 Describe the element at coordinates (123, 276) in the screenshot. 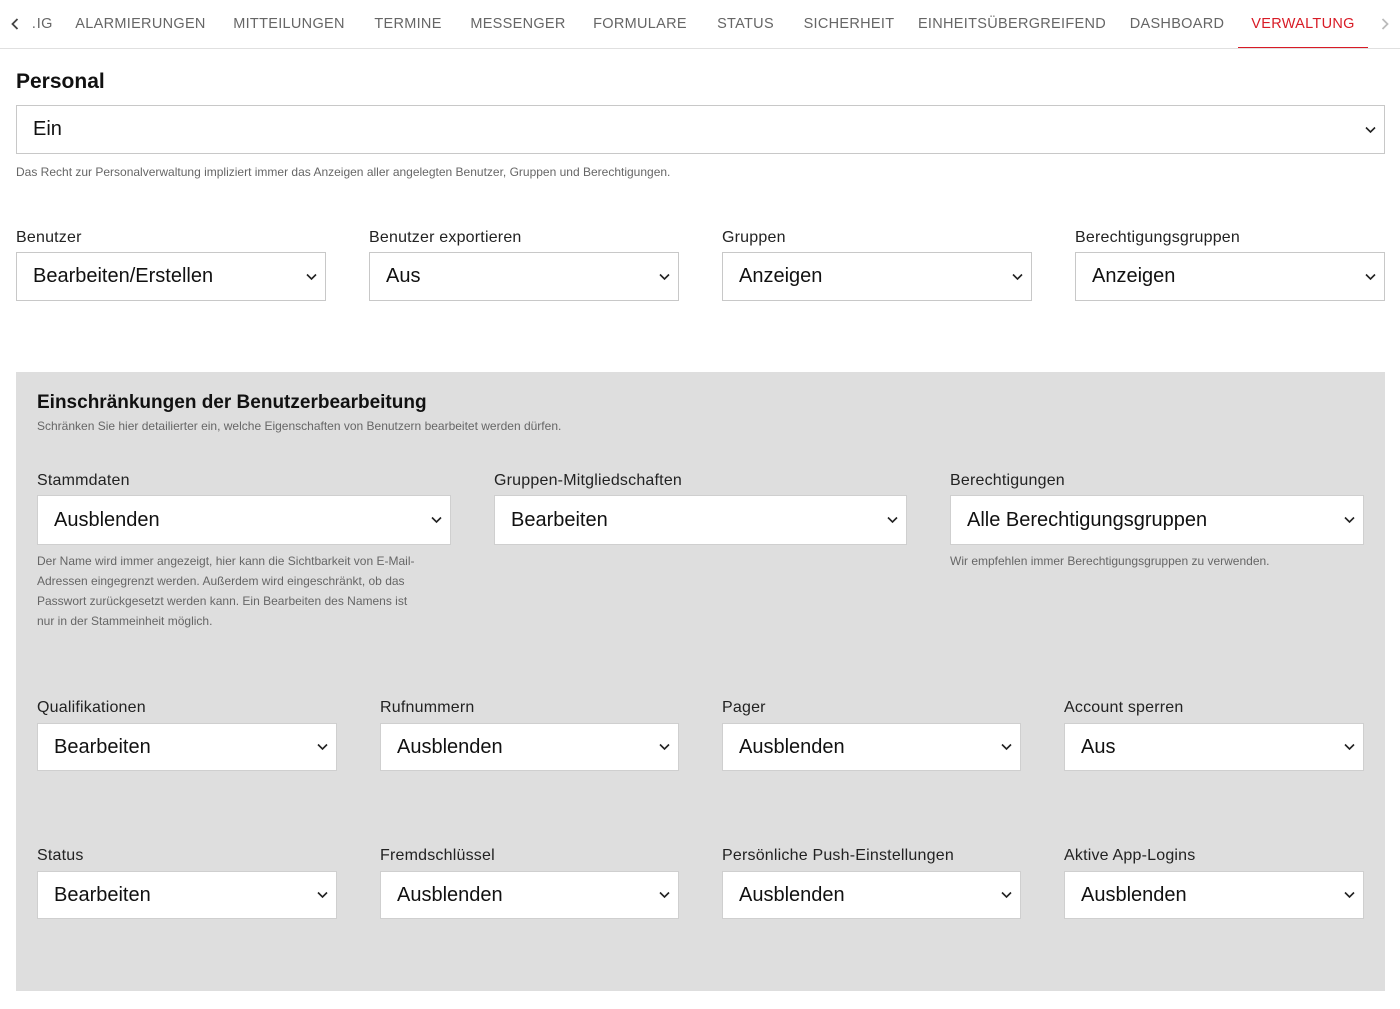

I see `select-value: Bearbeiten/Erstellen` at that location.